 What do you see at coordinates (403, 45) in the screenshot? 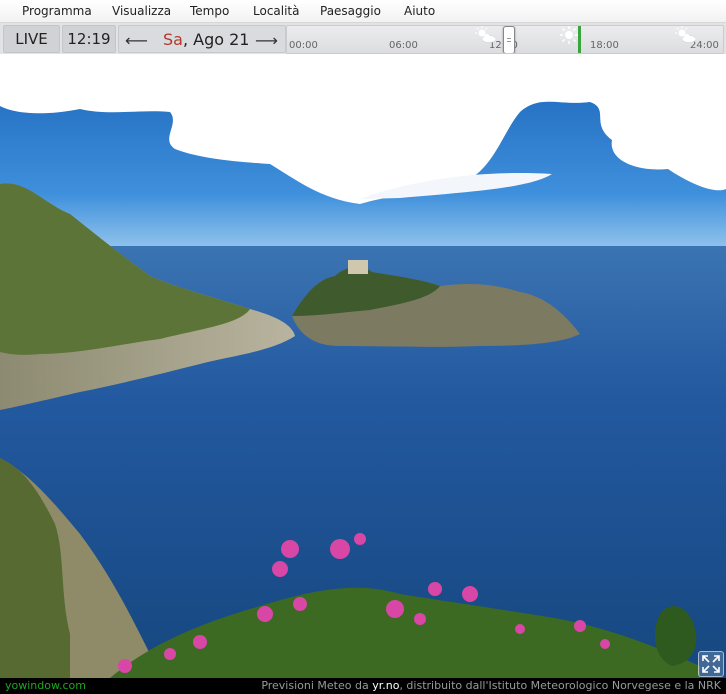
I see `timeline-tick: 06:00` at bounding box center [403, 45].